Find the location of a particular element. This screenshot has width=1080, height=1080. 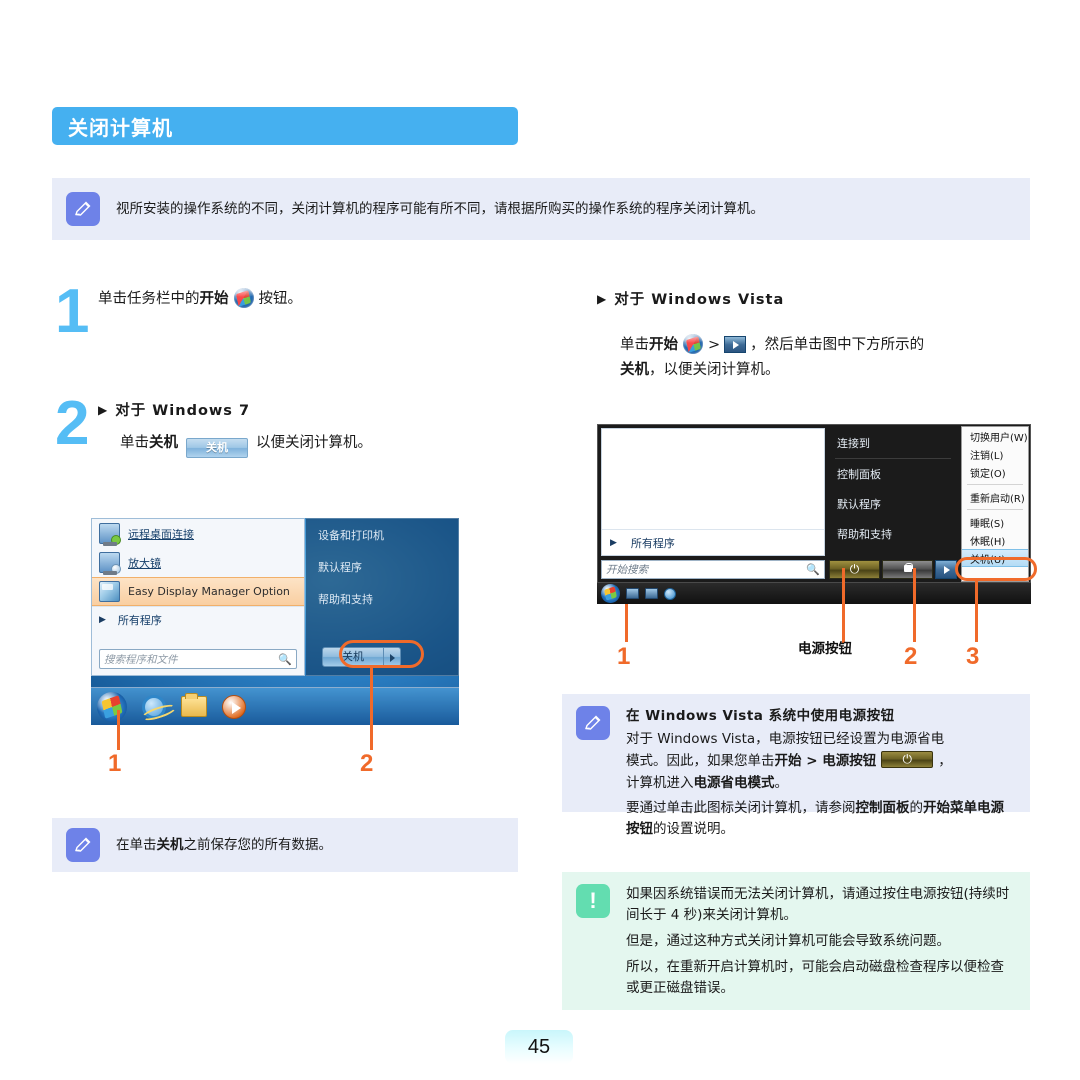

start-menu-item-magnifier: 放大镜 is located at coordinates (198, 562).